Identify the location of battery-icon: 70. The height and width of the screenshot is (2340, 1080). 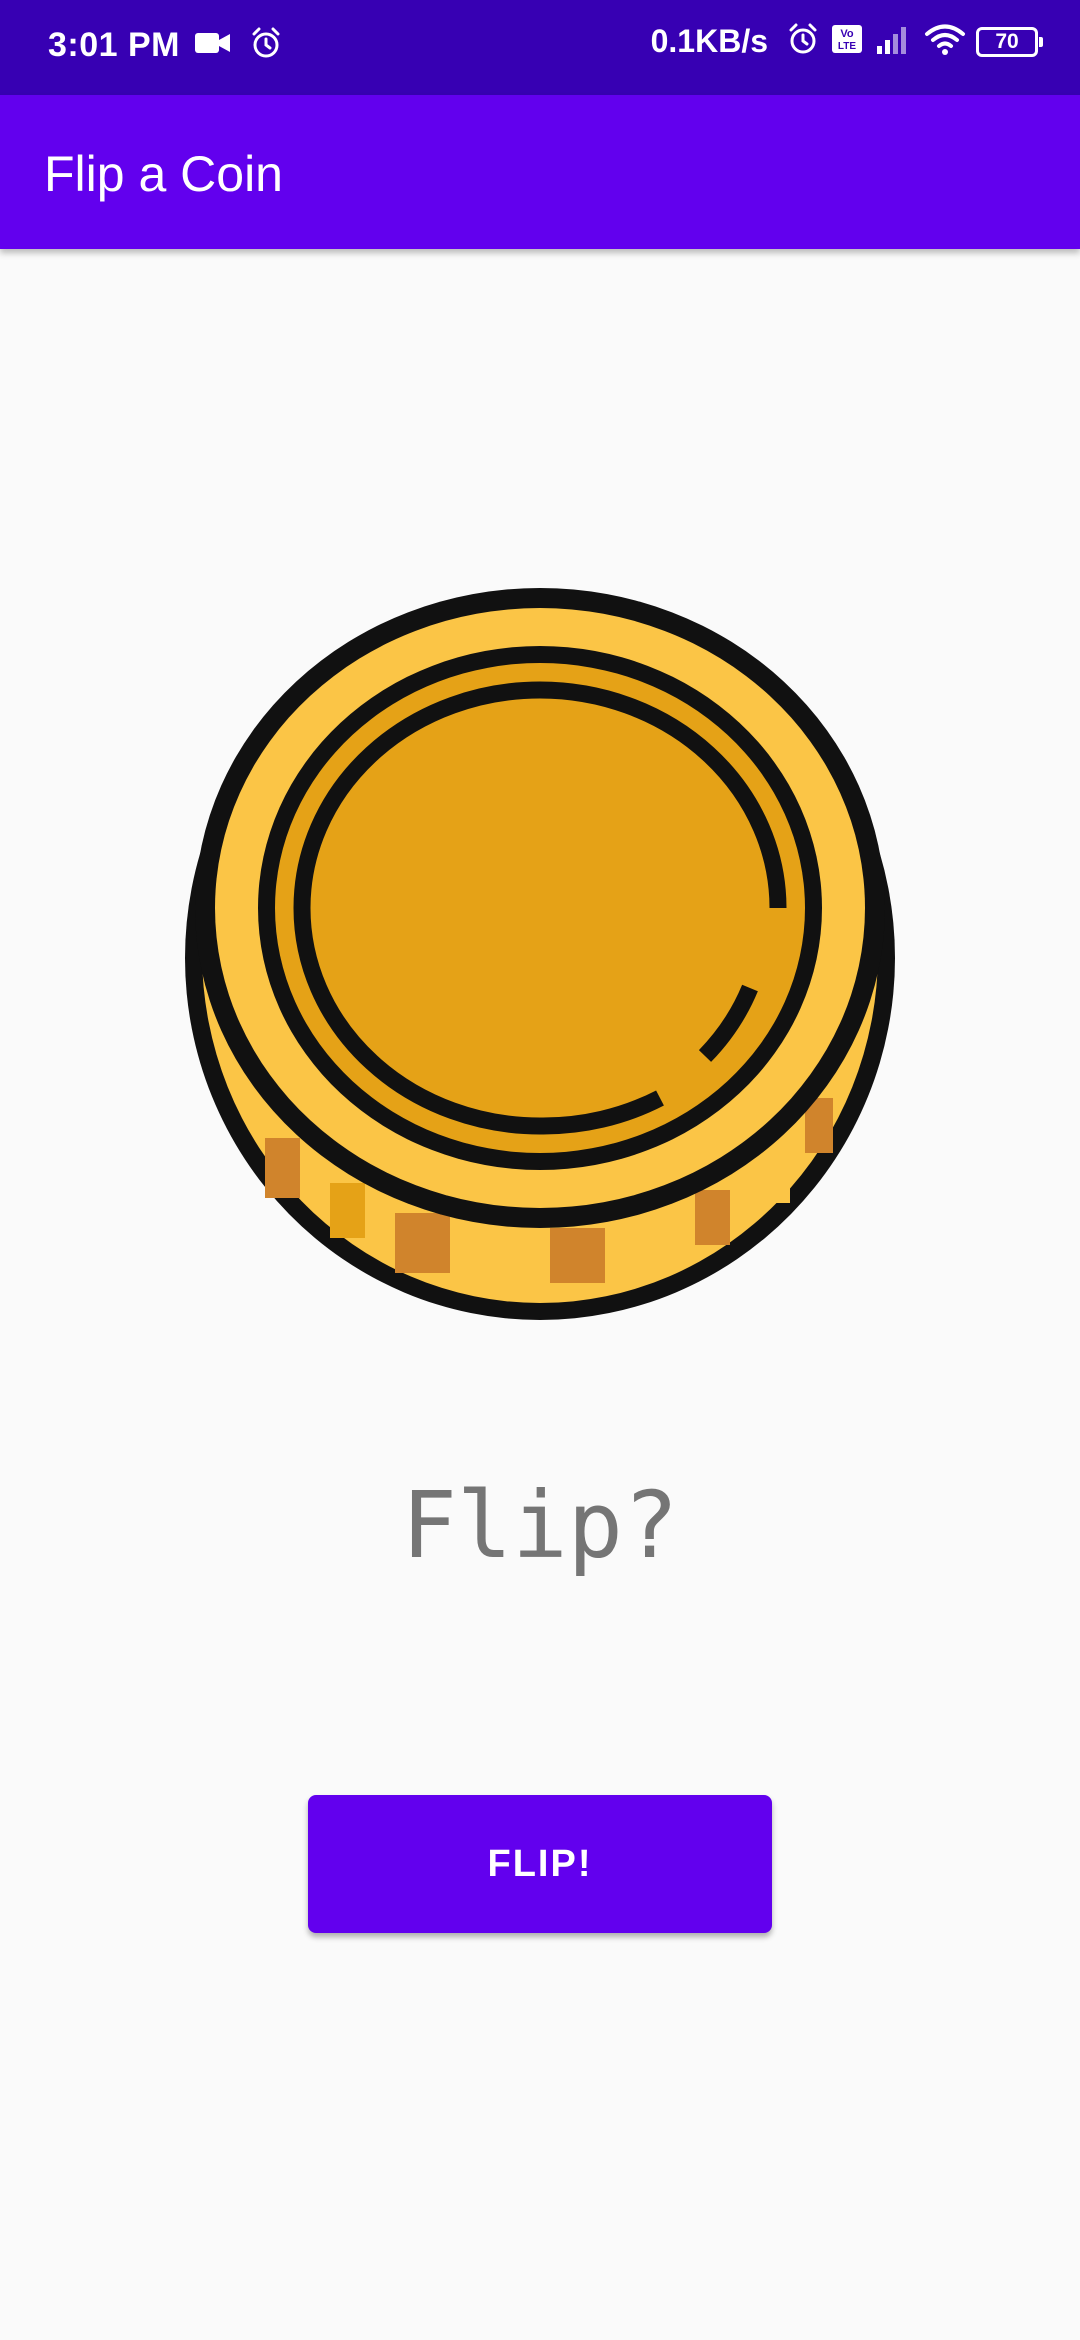
(1009, 41).